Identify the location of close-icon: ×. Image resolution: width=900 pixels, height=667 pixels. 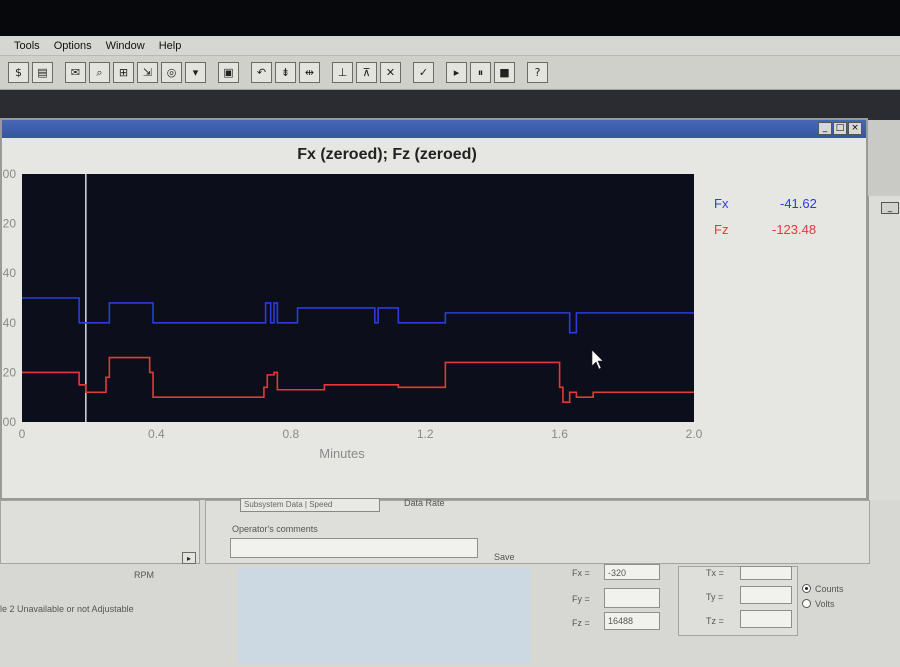
(855, 128).